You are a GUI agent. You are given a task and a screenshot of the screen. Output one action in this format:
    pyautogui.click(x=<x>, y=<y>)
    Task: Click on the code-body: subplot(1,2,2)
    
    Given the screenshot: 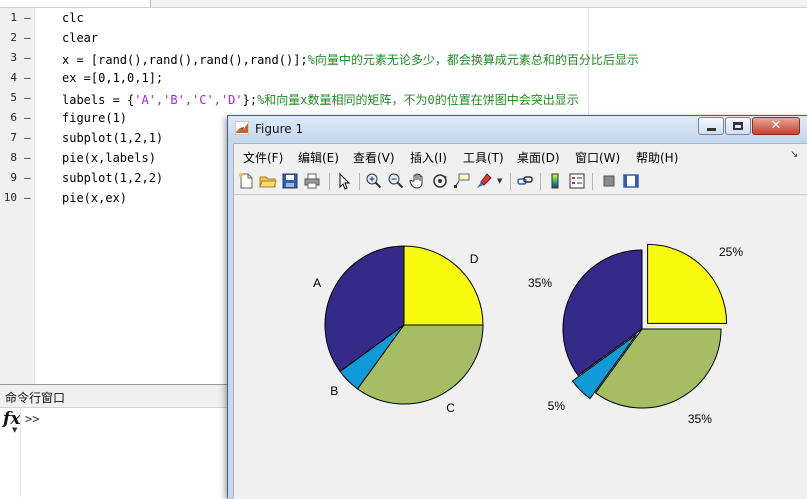 What is the action you would take?
    pyautogui.click(x=113, y=178)
    